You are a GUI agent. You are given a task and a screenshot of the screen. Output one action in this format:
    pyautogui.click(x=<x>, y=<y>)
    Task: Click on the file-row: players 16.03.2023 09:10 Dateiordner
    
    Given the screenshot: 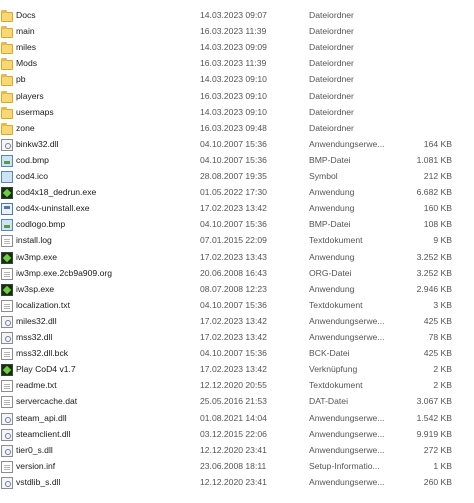 What is the action you would take?
    pyautogui.click(x=237, y=97)
    